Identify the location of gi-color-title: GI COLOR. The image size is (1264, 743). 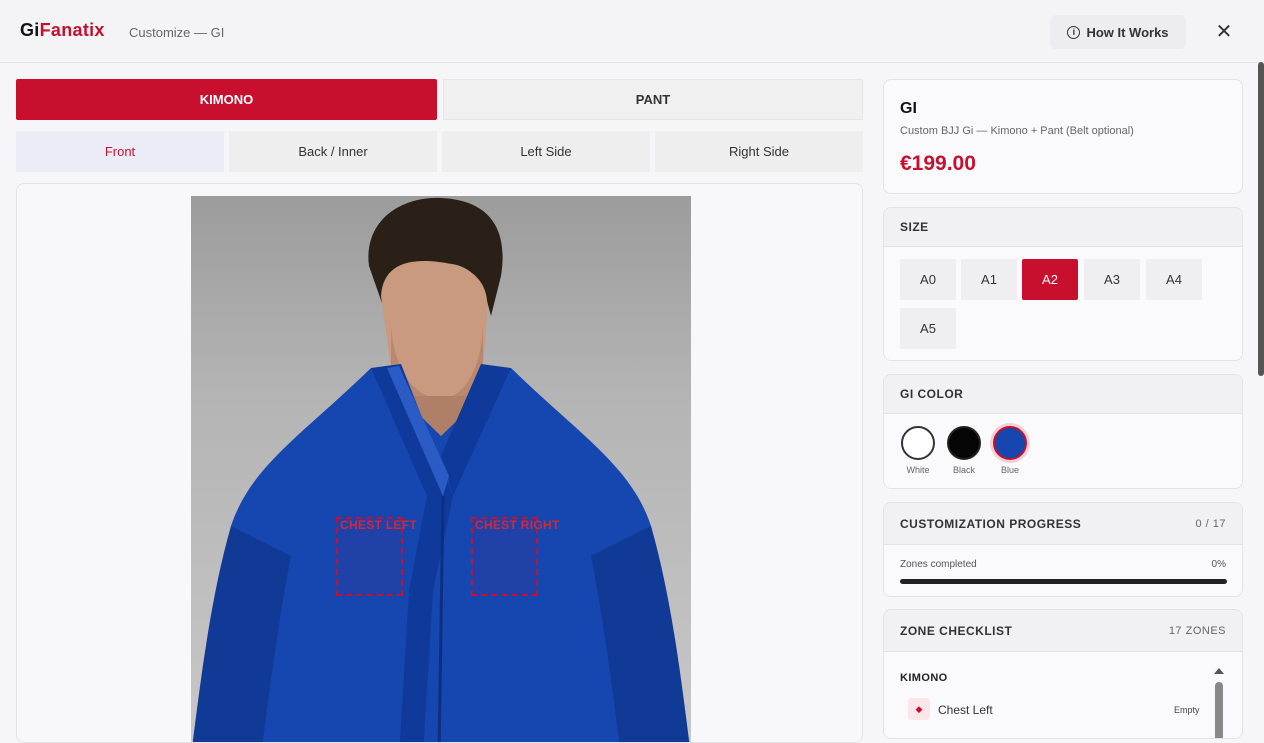
(932, 394).